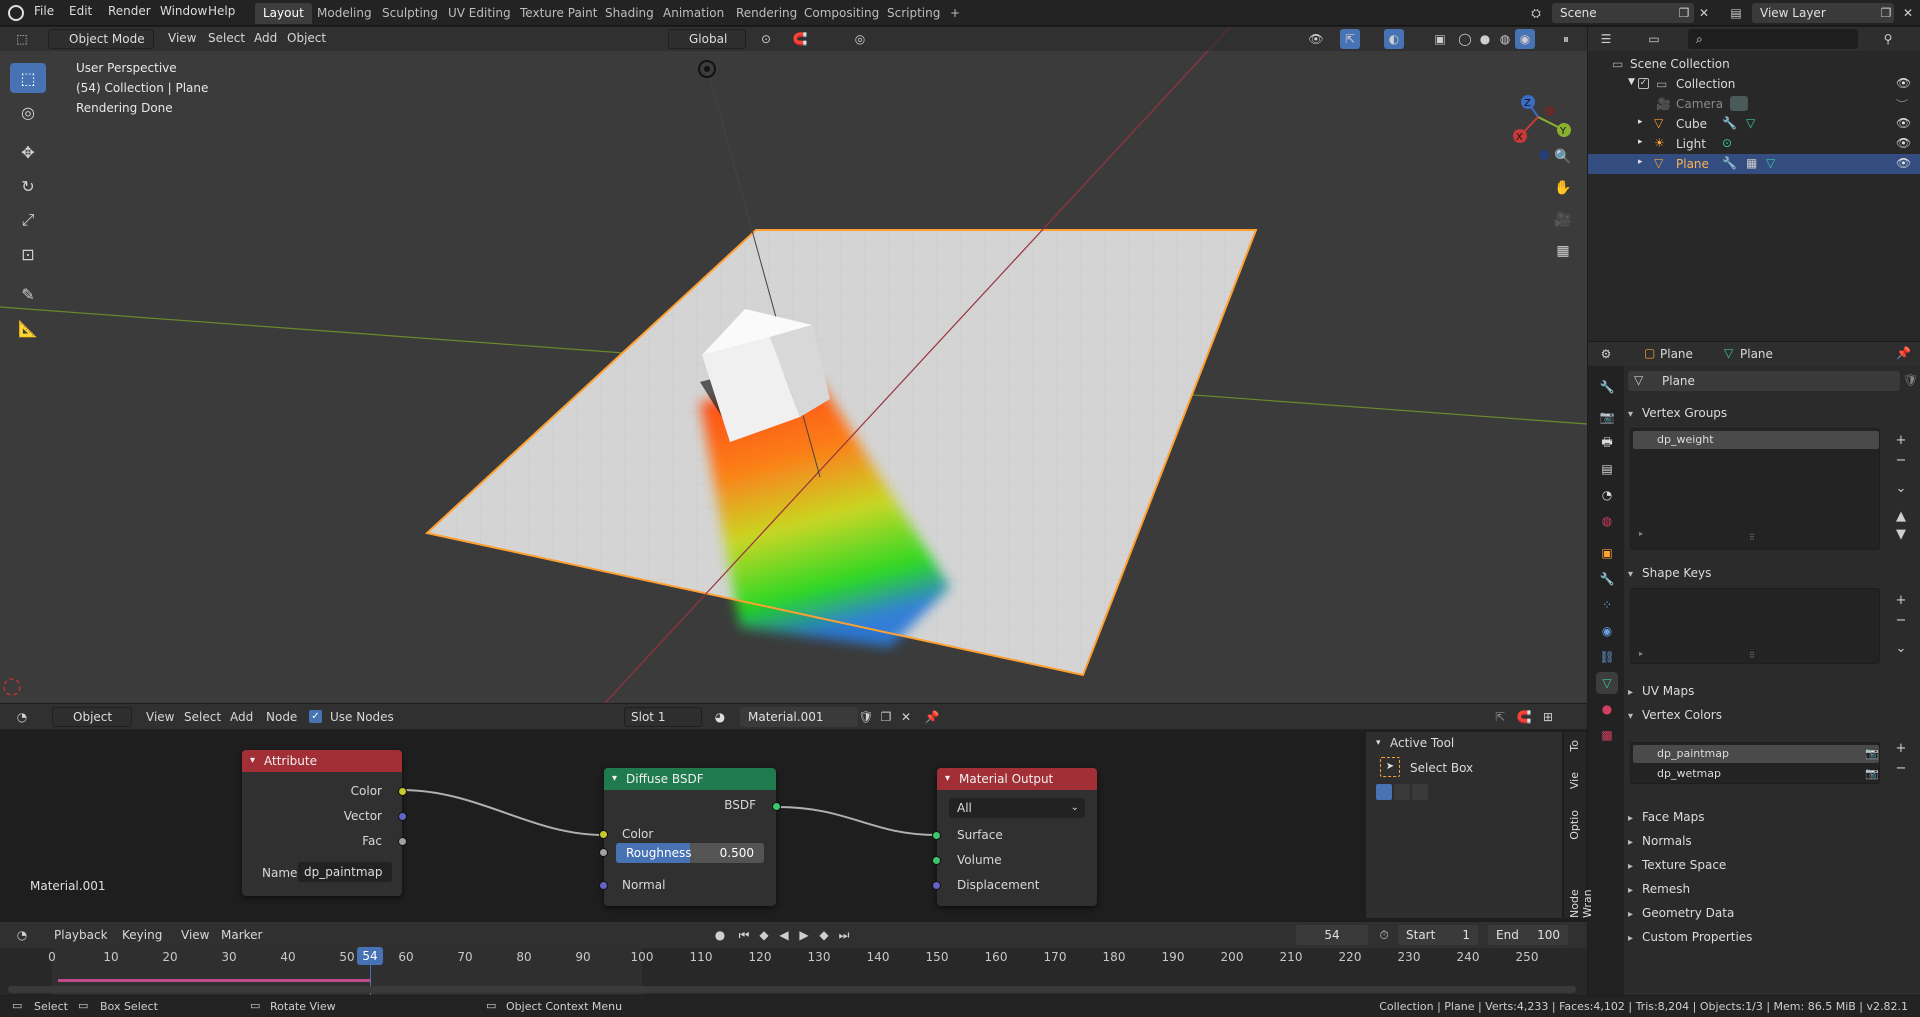 This screenshot has height=1017, width=1920. What do you see at coordinates (306, 38) in the screenshot?
I see `menu-object: Object` at bounding box center [306, 38].